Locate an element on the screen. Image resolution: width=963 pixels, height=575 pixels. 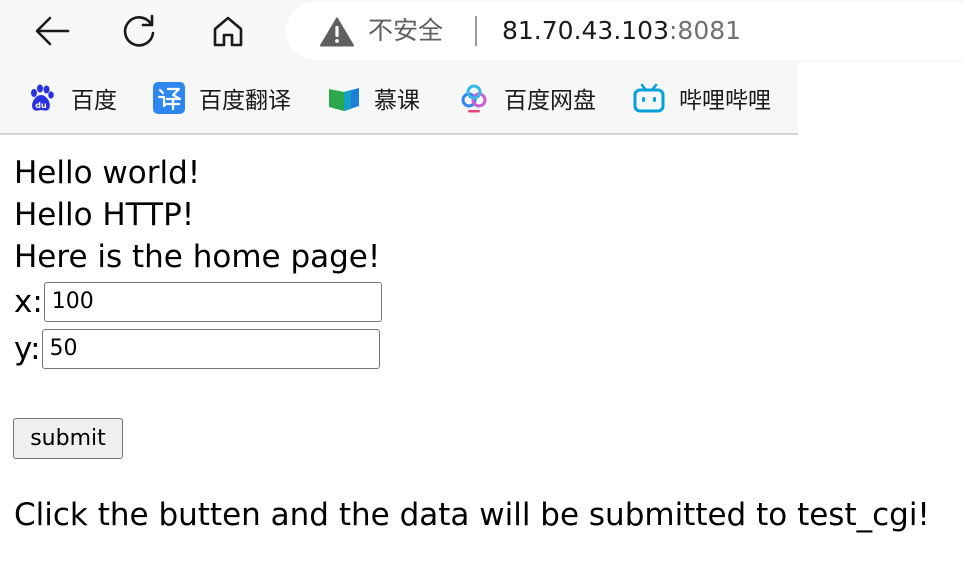
back-arrow-icon is located at coordinates (52, 31).